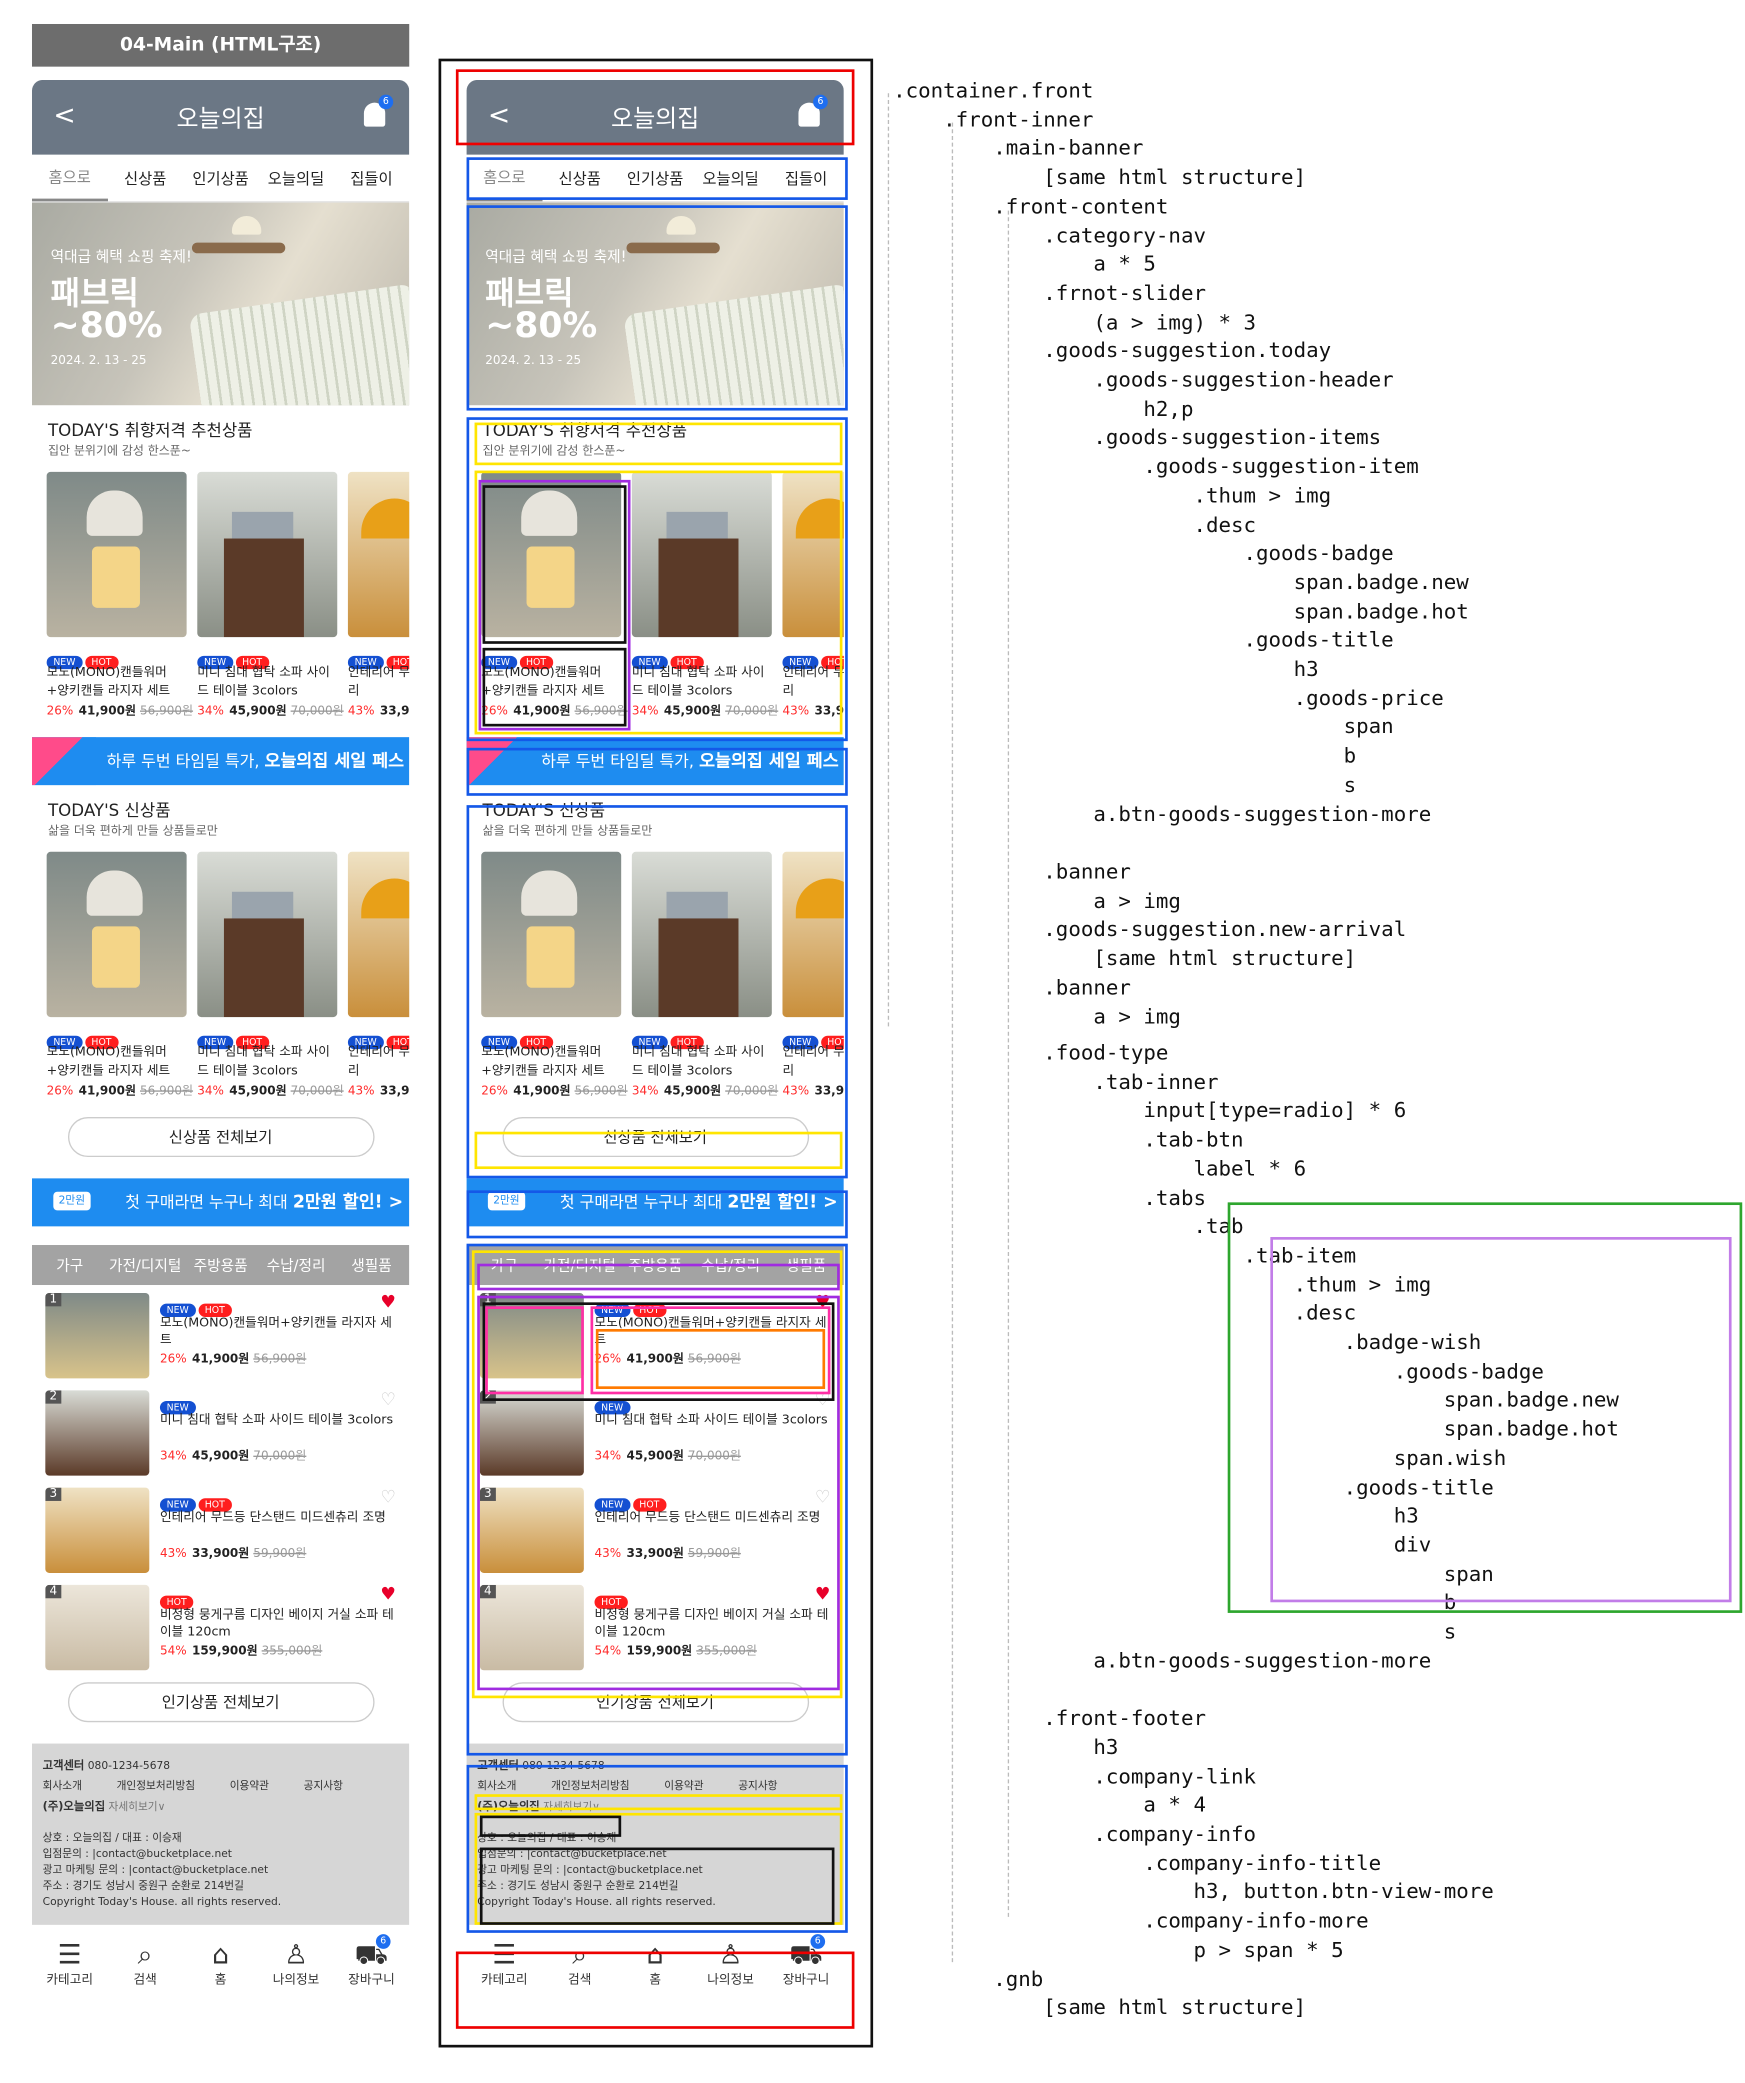 Image resolution: width=1745 pixels, height=2083 pixels. What do you see at coordinates (69, 1264) in the screenshot?
I see `tab-label: 가구` at bounding box center [69, 1264].